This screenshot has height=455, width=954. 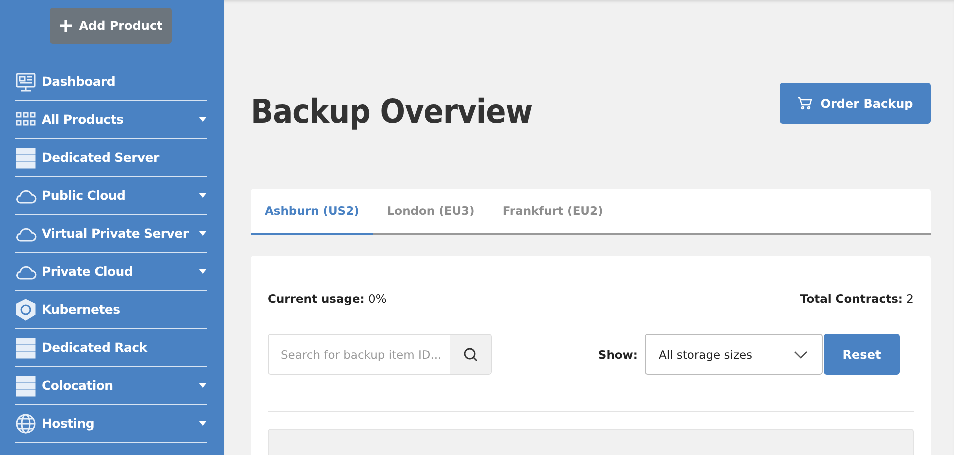 I want to click on sidebar-item: Dashboard, so click(x=111, y=82).